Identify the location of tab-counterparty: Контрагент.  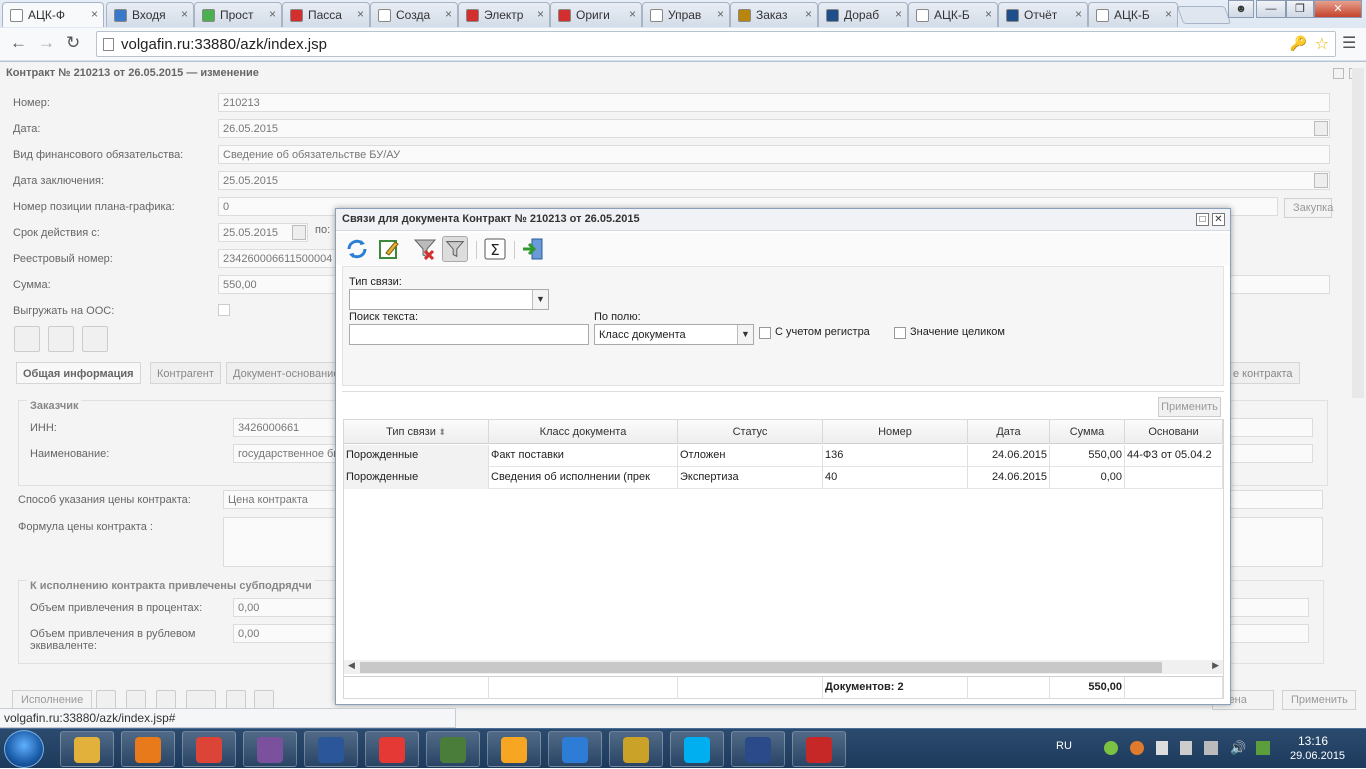
(185, 373).